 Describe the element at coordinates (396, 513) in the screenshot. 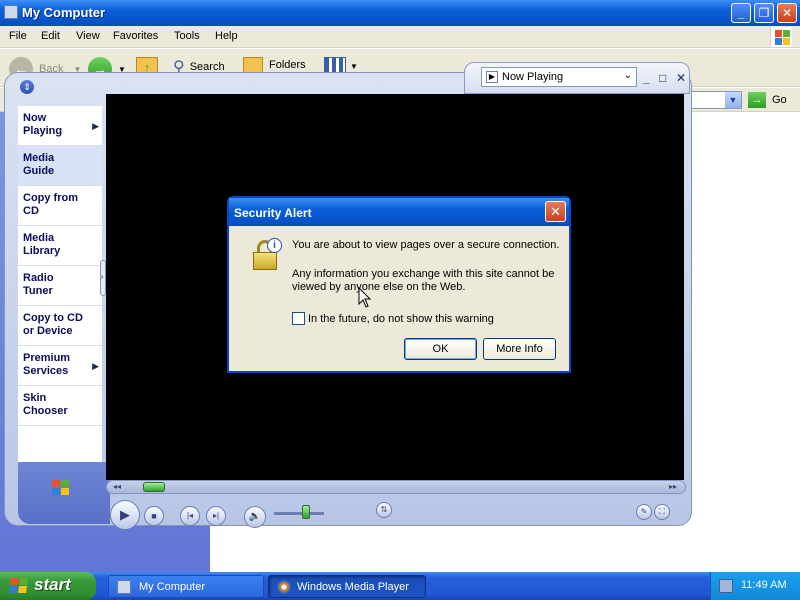

I see `playback-controls: ▶ ■ |◂ ▸| 🔈 ⇅ ✎ ⛶` at that location.